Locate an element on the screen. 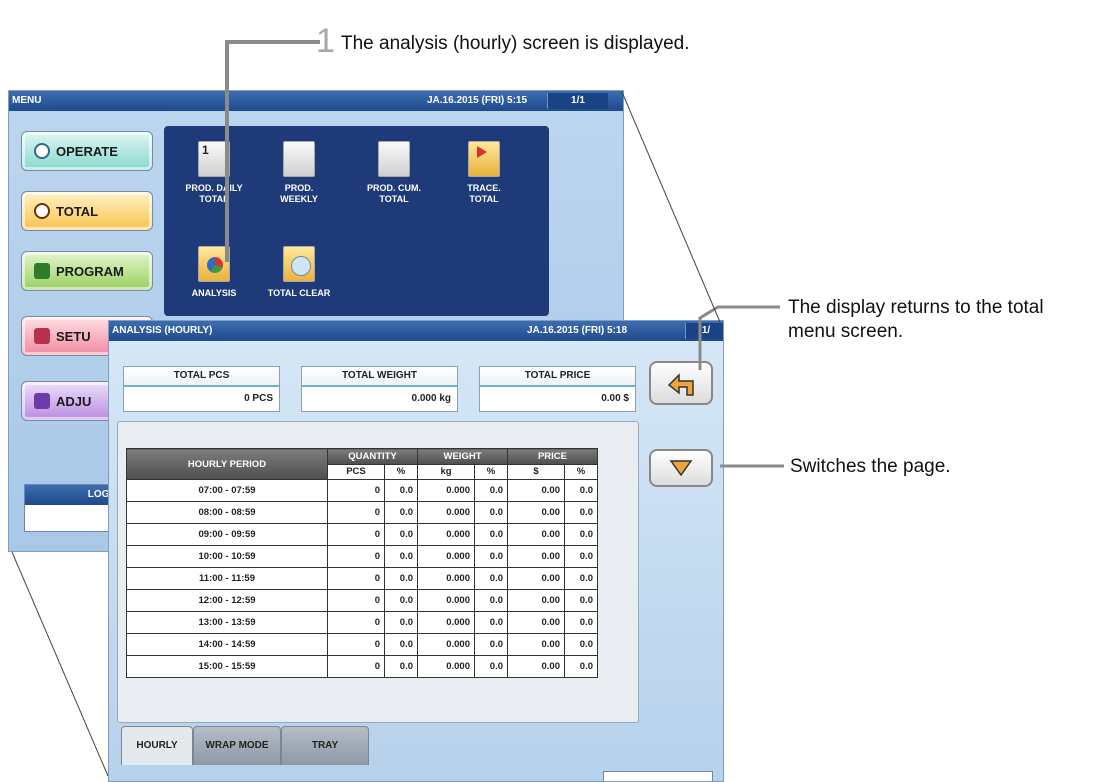 This screenshot has height=782, width=1110. return-callout-line1: The display returns to the total is located at coordinates (916, 307).